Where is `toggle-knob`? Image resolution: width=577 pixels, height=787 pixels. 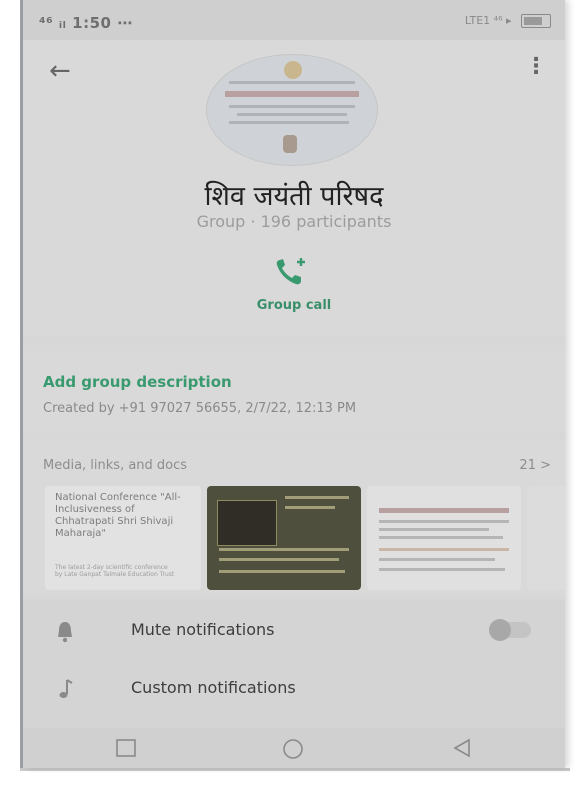 toggle-knob is located at coordinates (500, 630).